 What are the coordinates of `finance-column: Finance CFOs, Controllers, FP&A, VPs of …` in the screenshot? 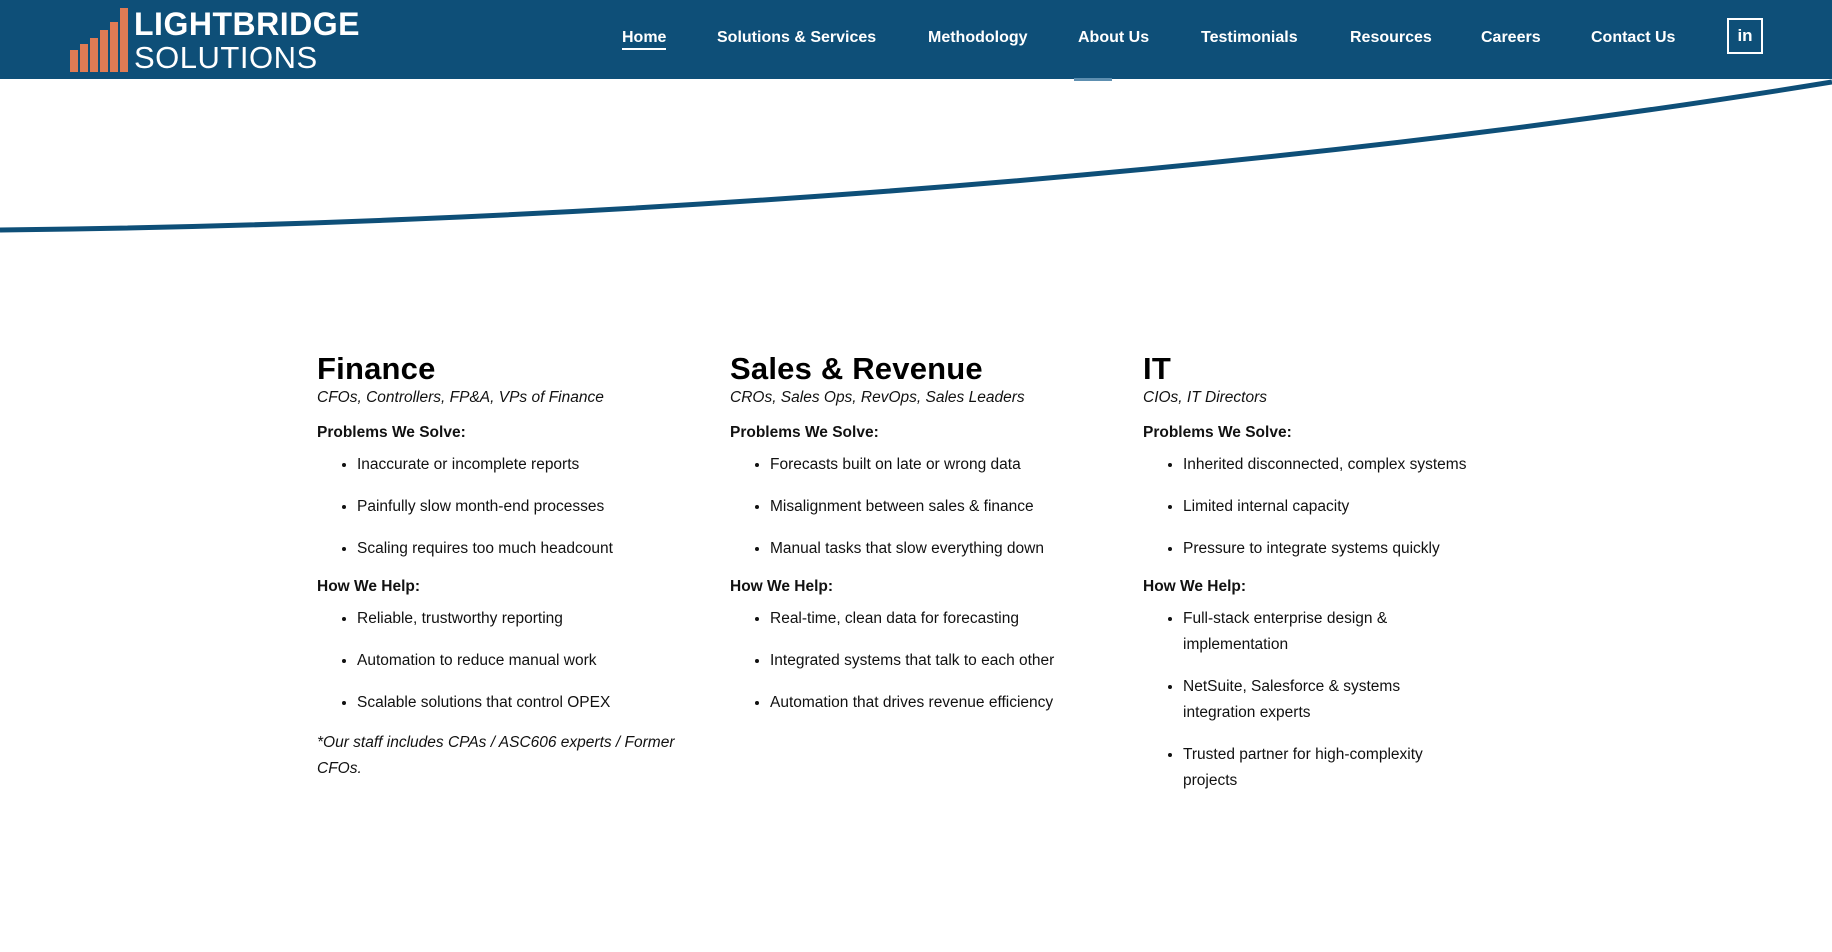 It's located at (512, 566).